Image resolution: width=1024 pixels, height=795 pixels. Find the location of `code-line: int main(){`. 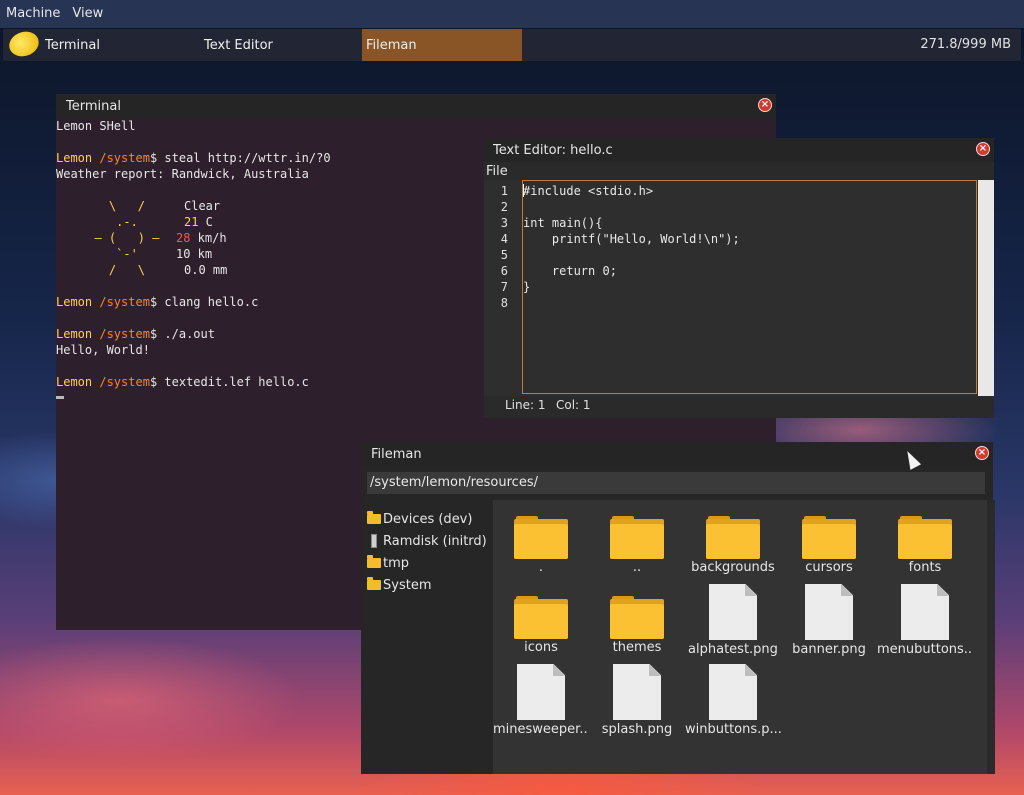

code-line: int main(){ is located at coordinates (563, 223).